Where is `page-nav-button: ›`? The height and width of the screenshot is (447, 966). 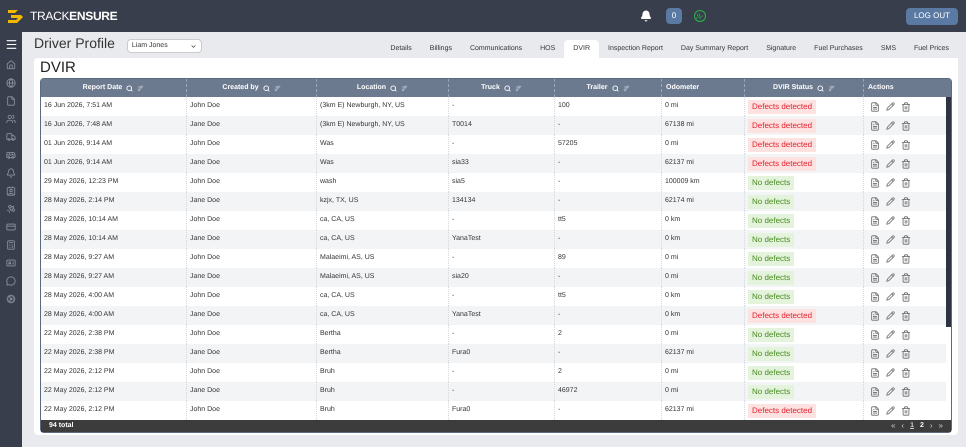
page-nav-button: › is located at coordinates (931, 426).